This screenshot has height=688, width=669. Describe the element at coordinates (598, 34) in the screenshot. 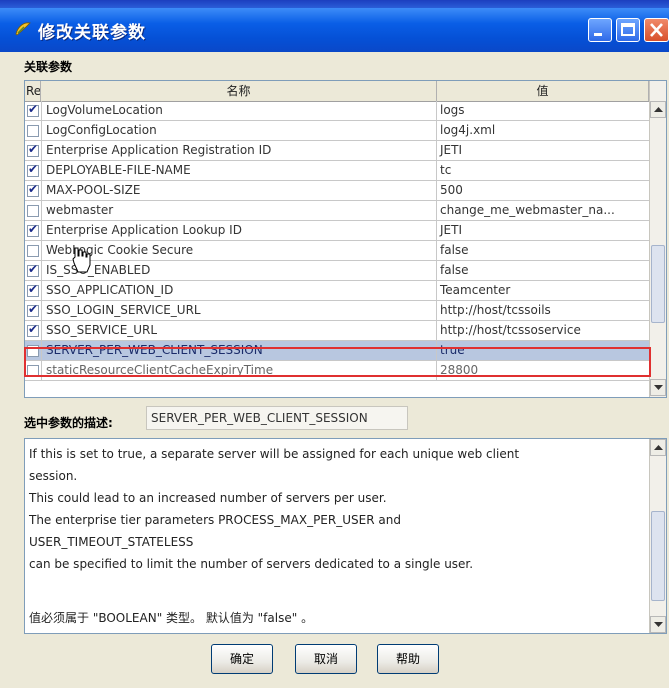

I see `minimize-icon` at that location.